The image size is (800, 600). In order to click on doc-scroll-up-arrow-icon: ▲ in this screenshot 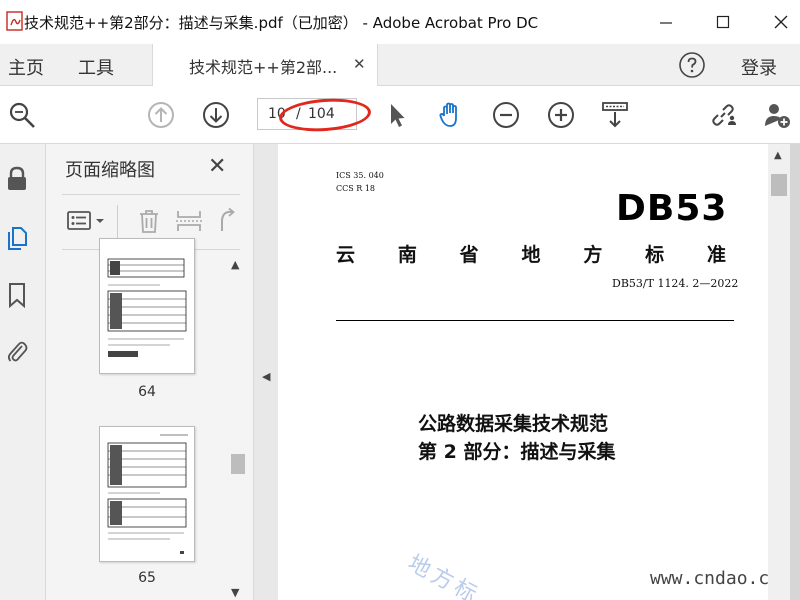, I will do `click(778, 155)`.